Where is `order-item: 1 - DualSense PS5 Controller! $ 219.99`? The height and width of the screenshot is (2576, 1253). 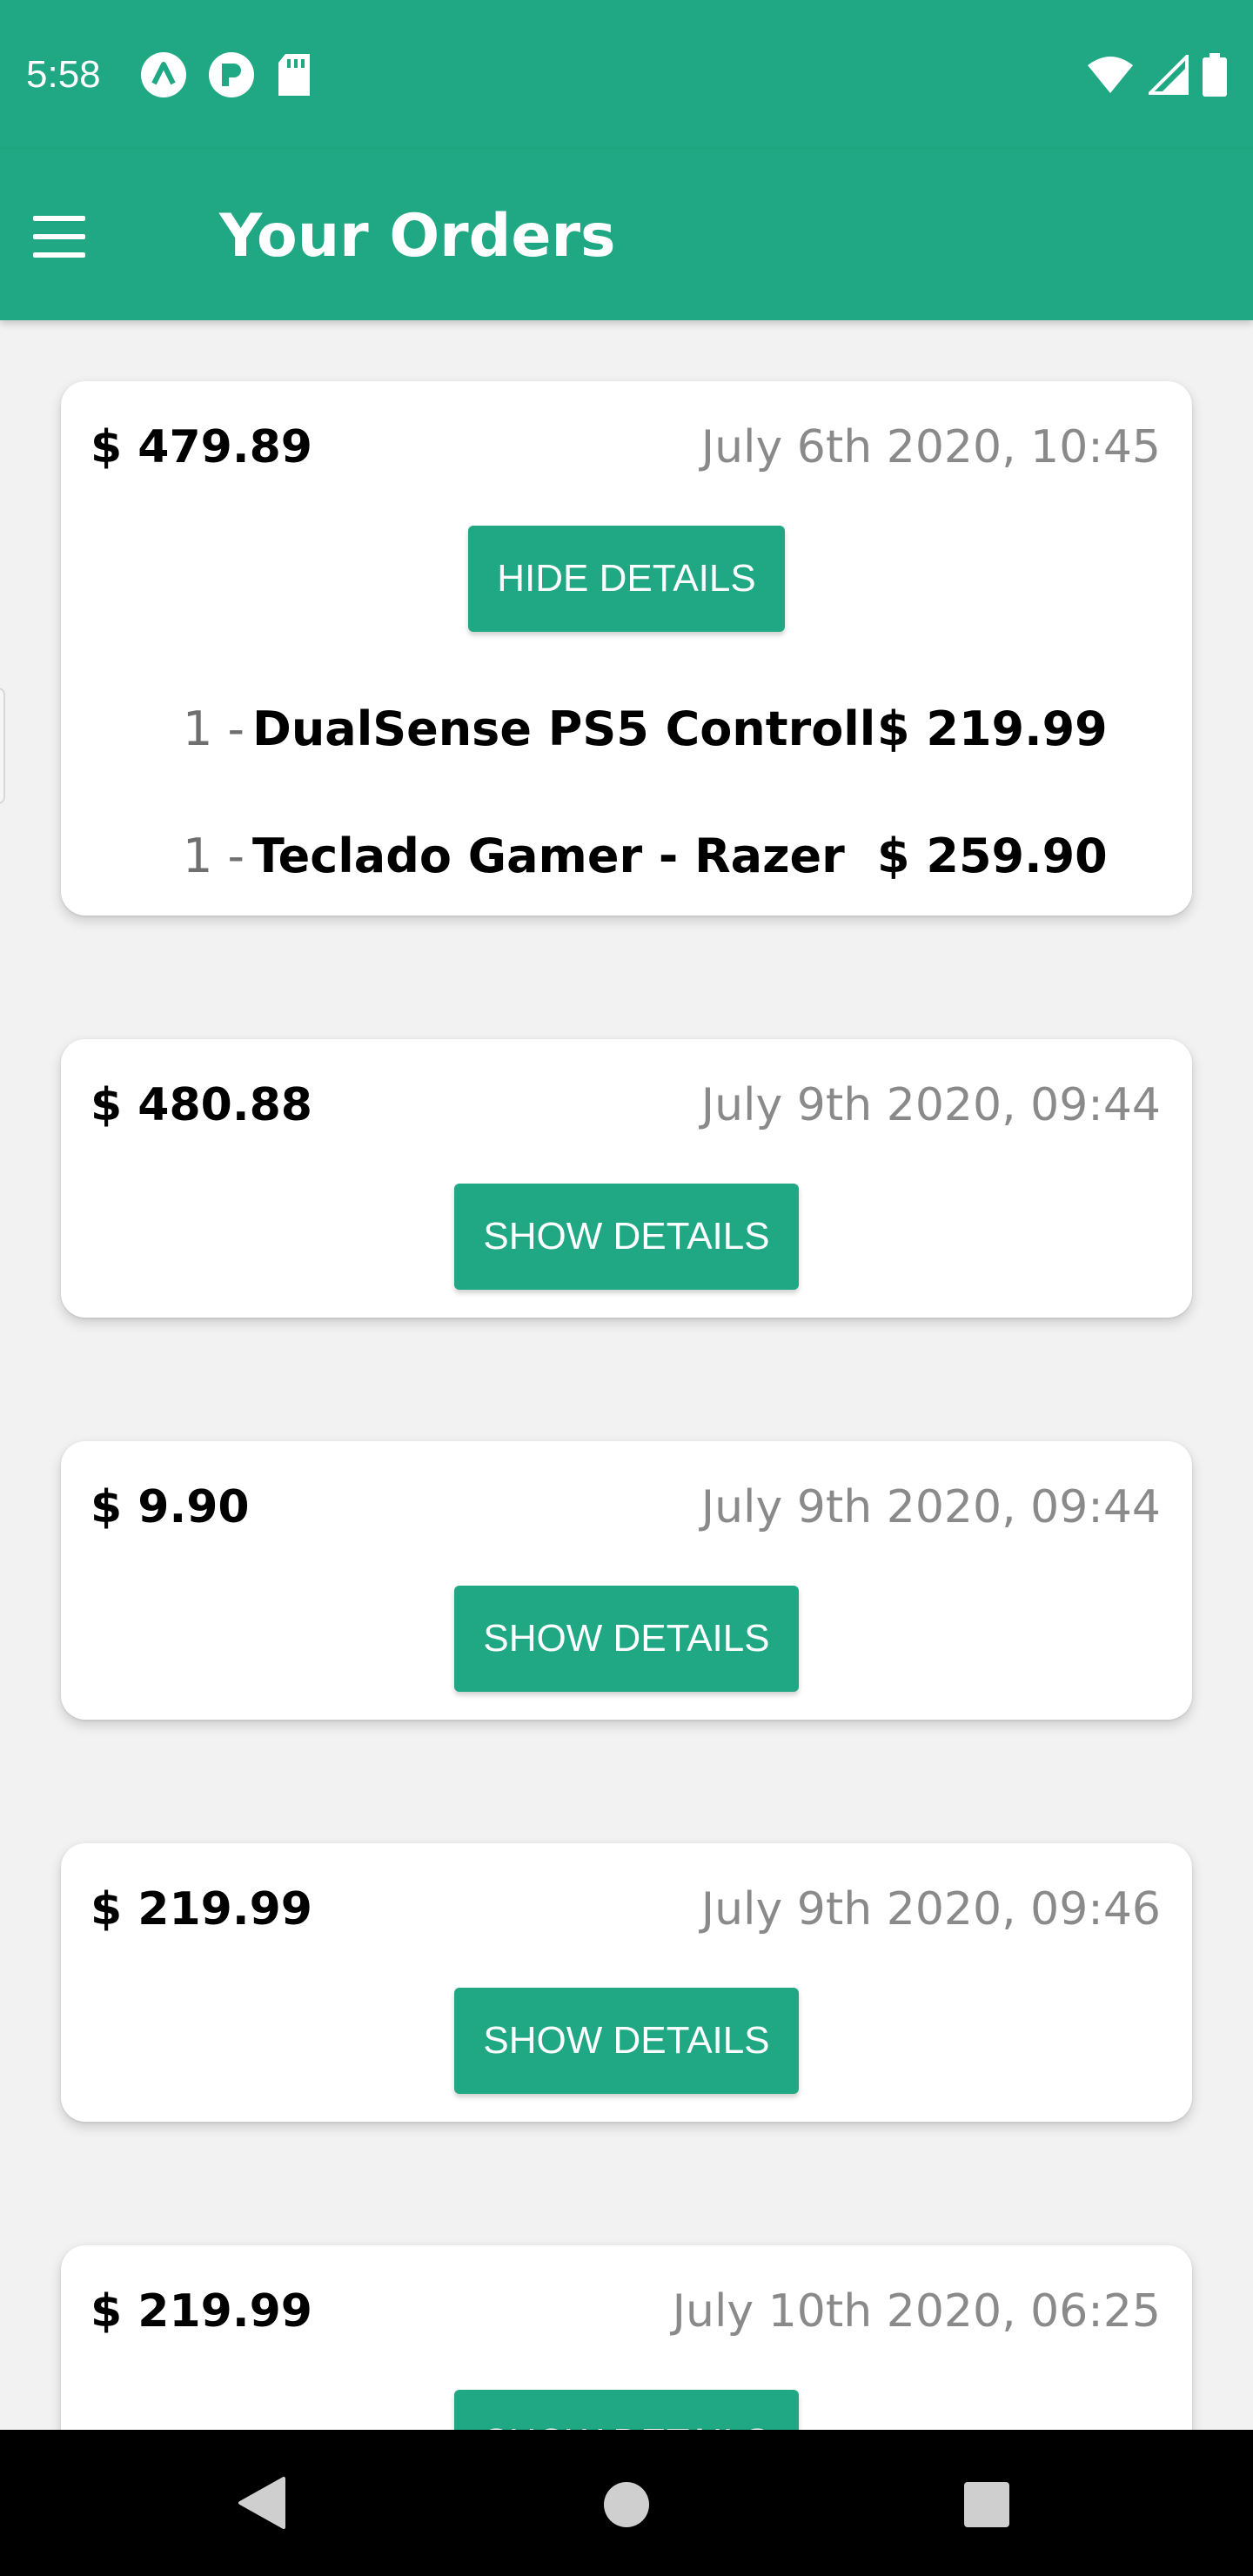 order-item: 1 - DualSense PS5 Controller! $ 219.99 is located at coordinates (626, 729).